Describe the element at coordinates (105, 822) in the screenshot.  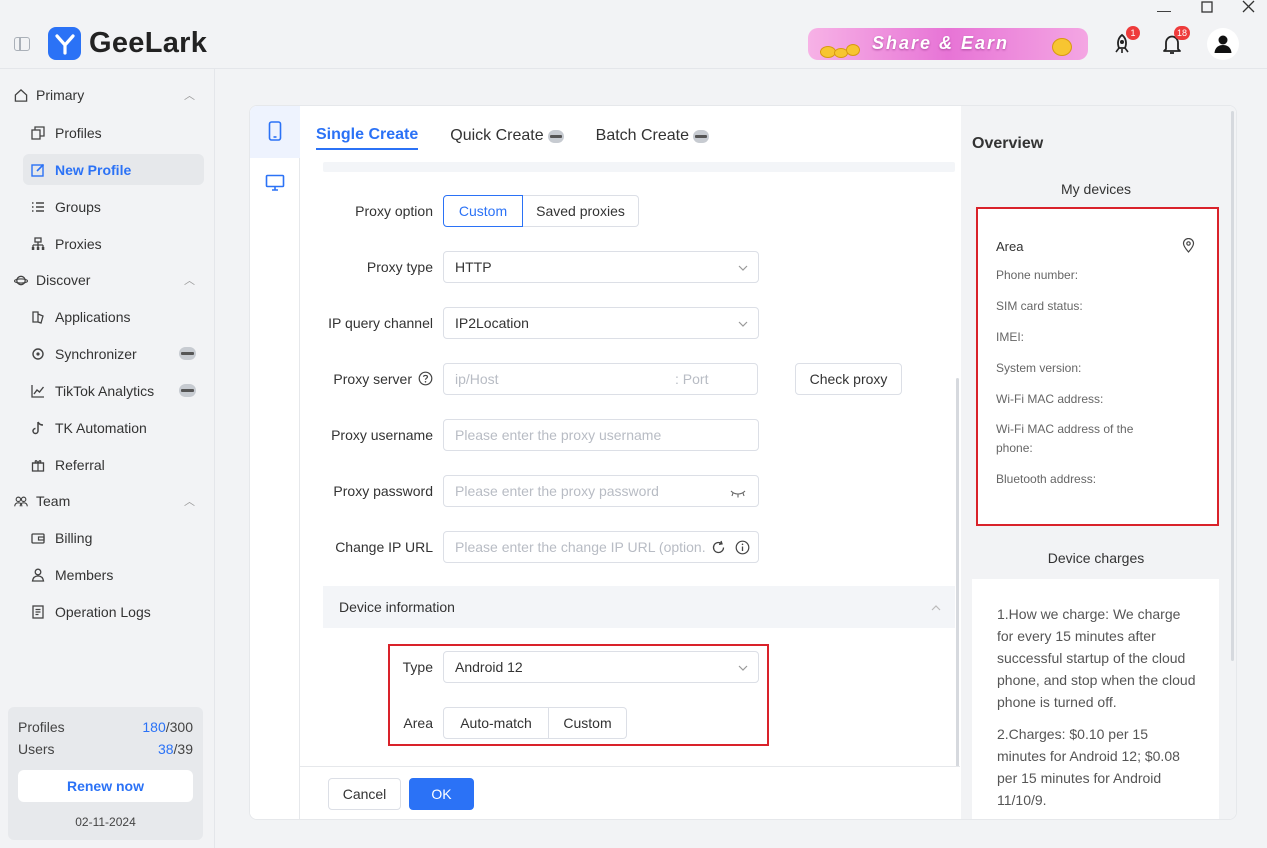
I see `expiry-date: 02-11-2024` at that location.